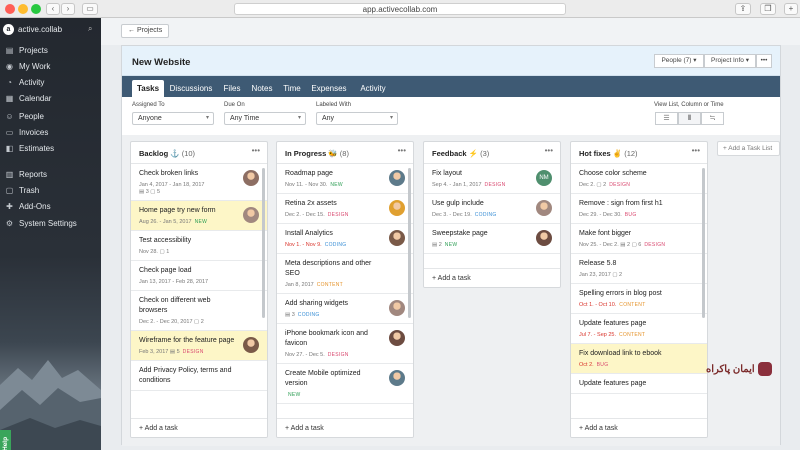  What do you see at coordinates (666, 118) in the screenshot?
I see `list-view-icon: ☰` at bounding box center [666, 118].